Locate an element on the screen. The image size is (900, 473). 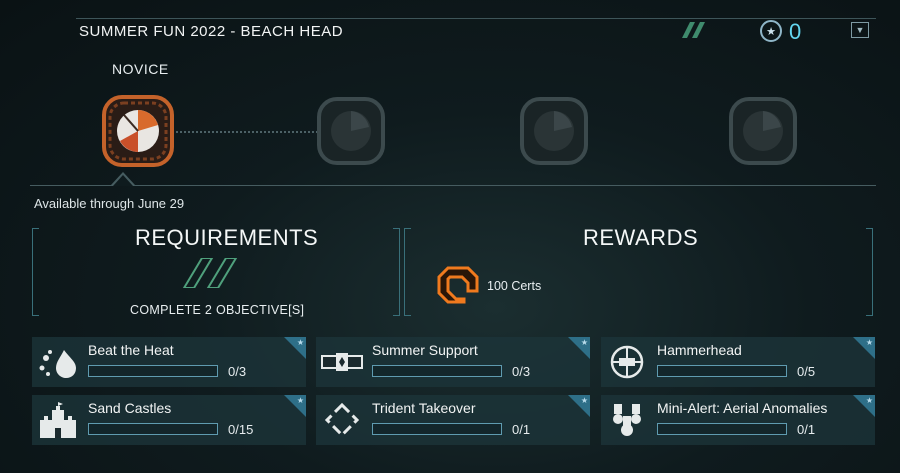
medals-icon is located at coordinates (627, 420).